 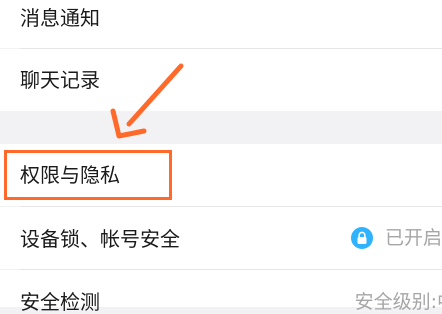 What do you see at coordinates (221, 127) in the screenshot?
I see `section-gap` at bounding box center [221, 127].